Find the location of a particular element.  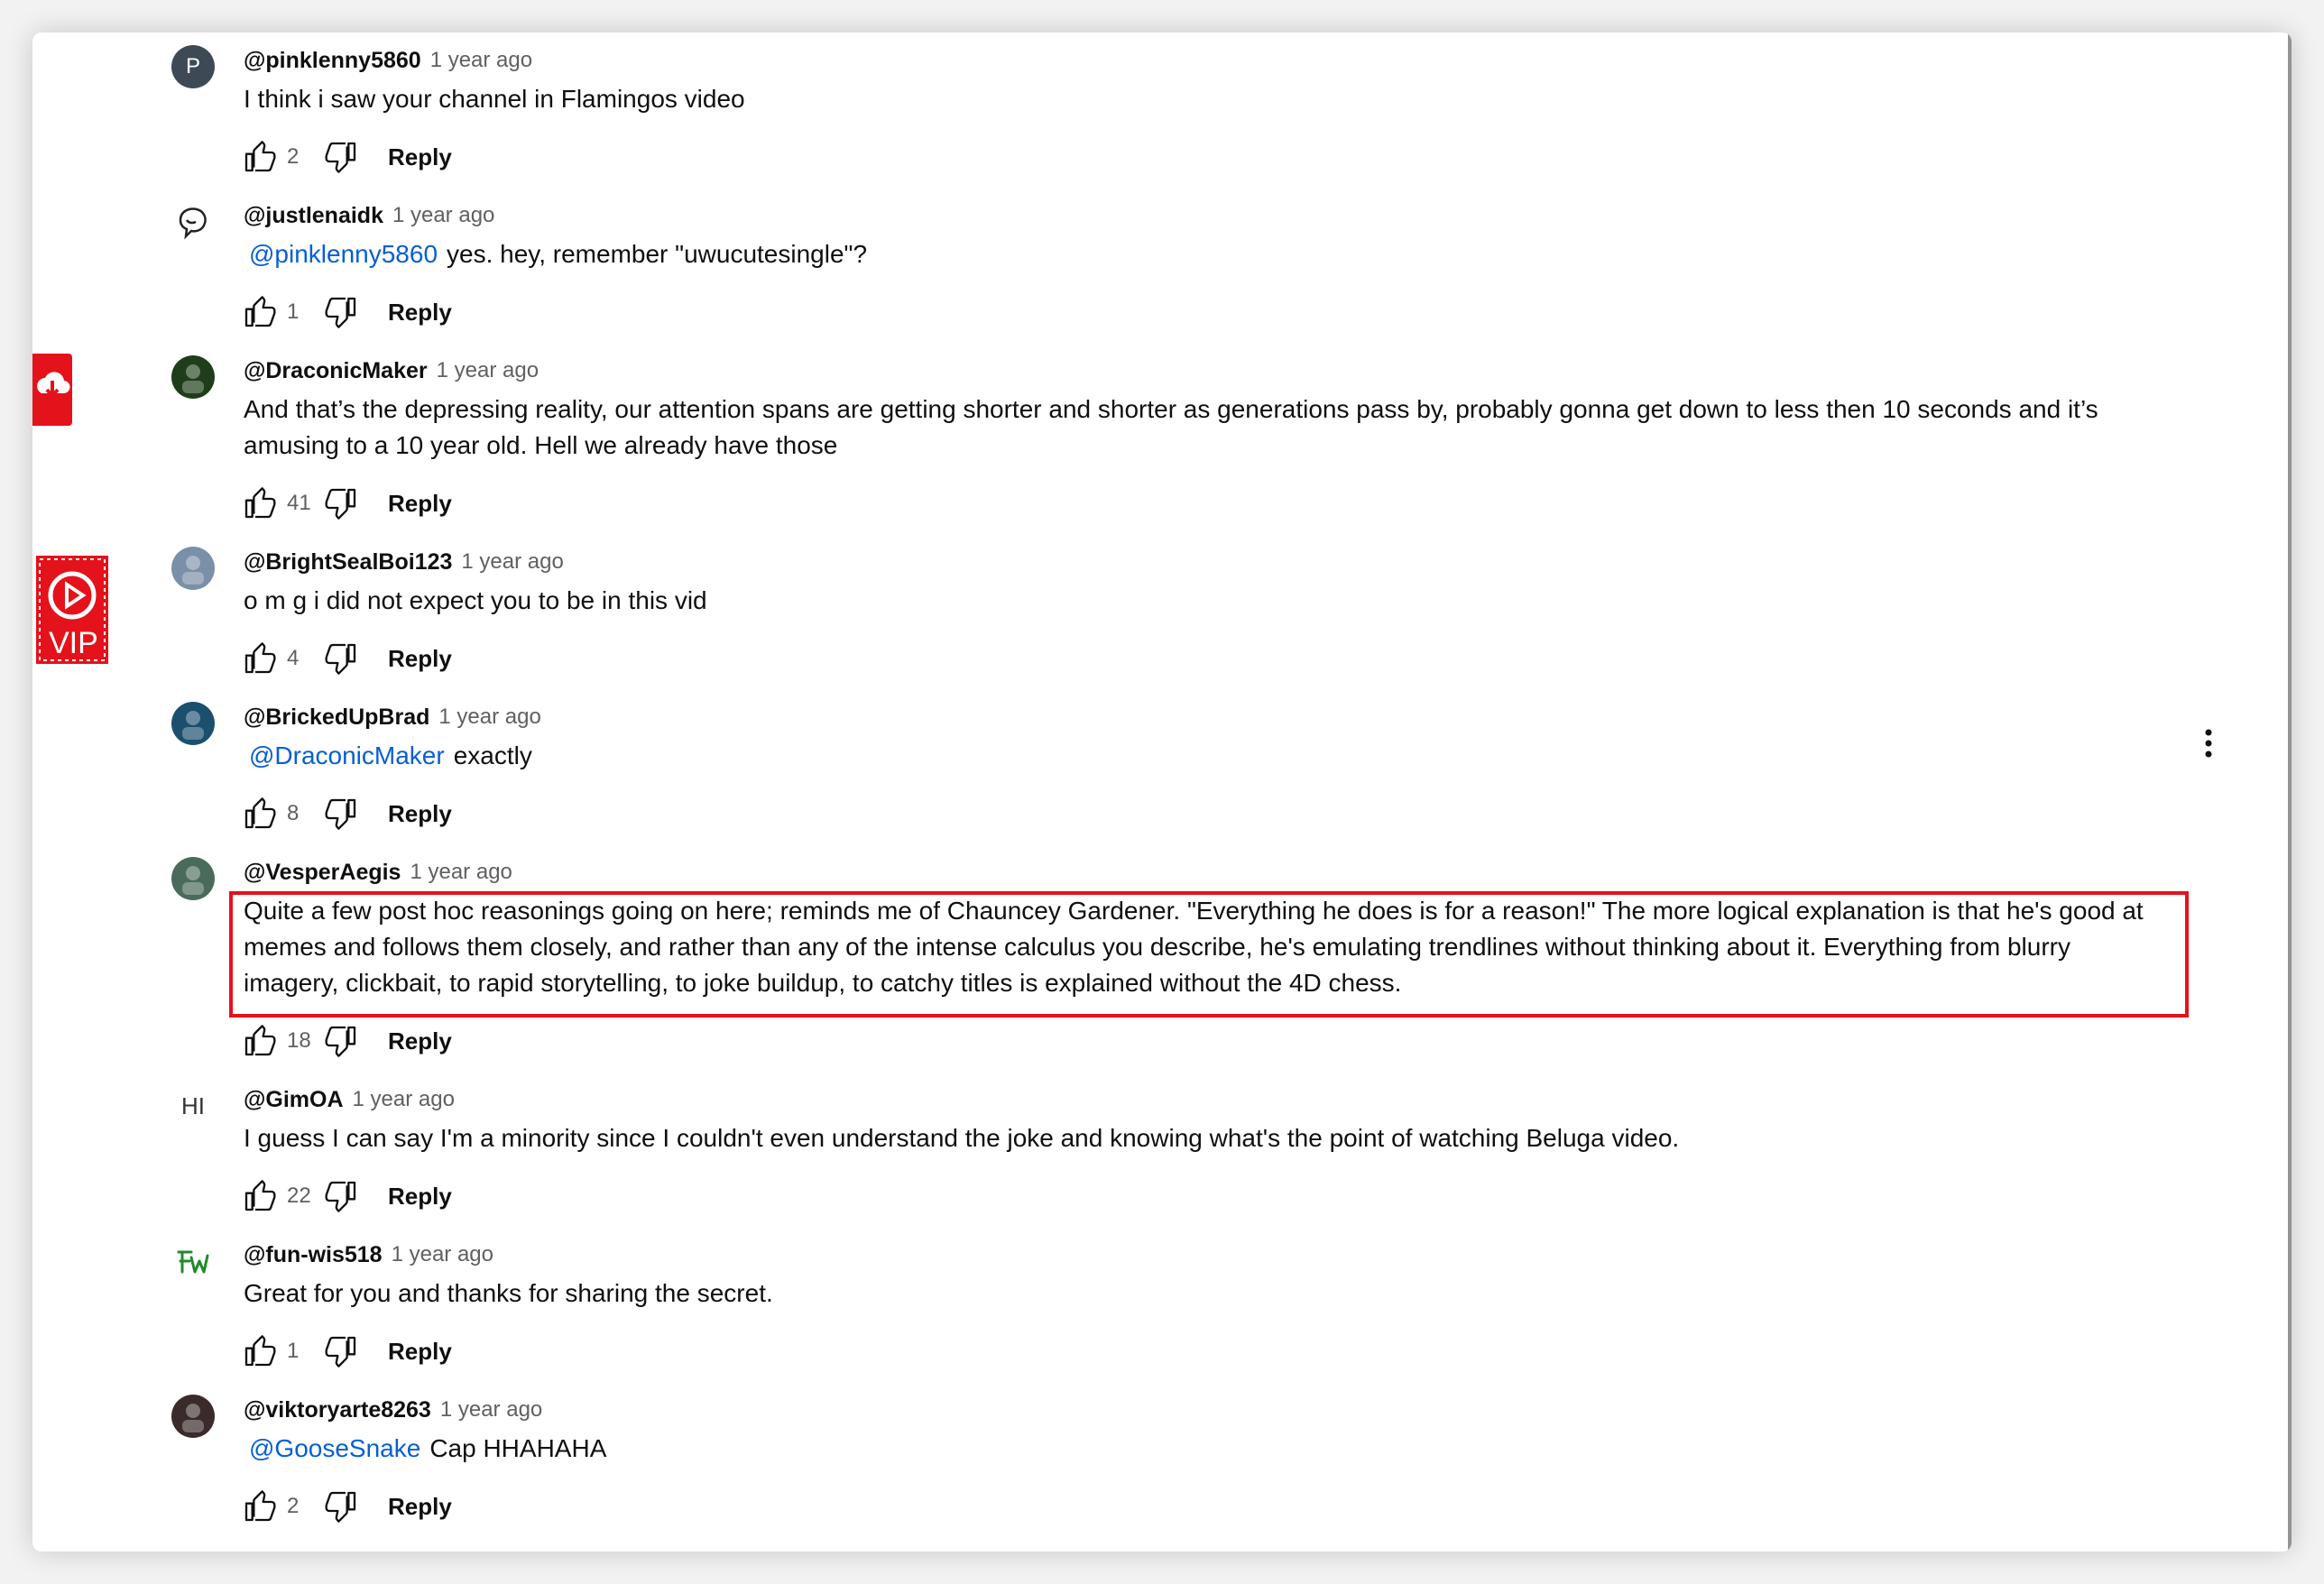

vip-label: VIP is located at coordinates (73, 643).